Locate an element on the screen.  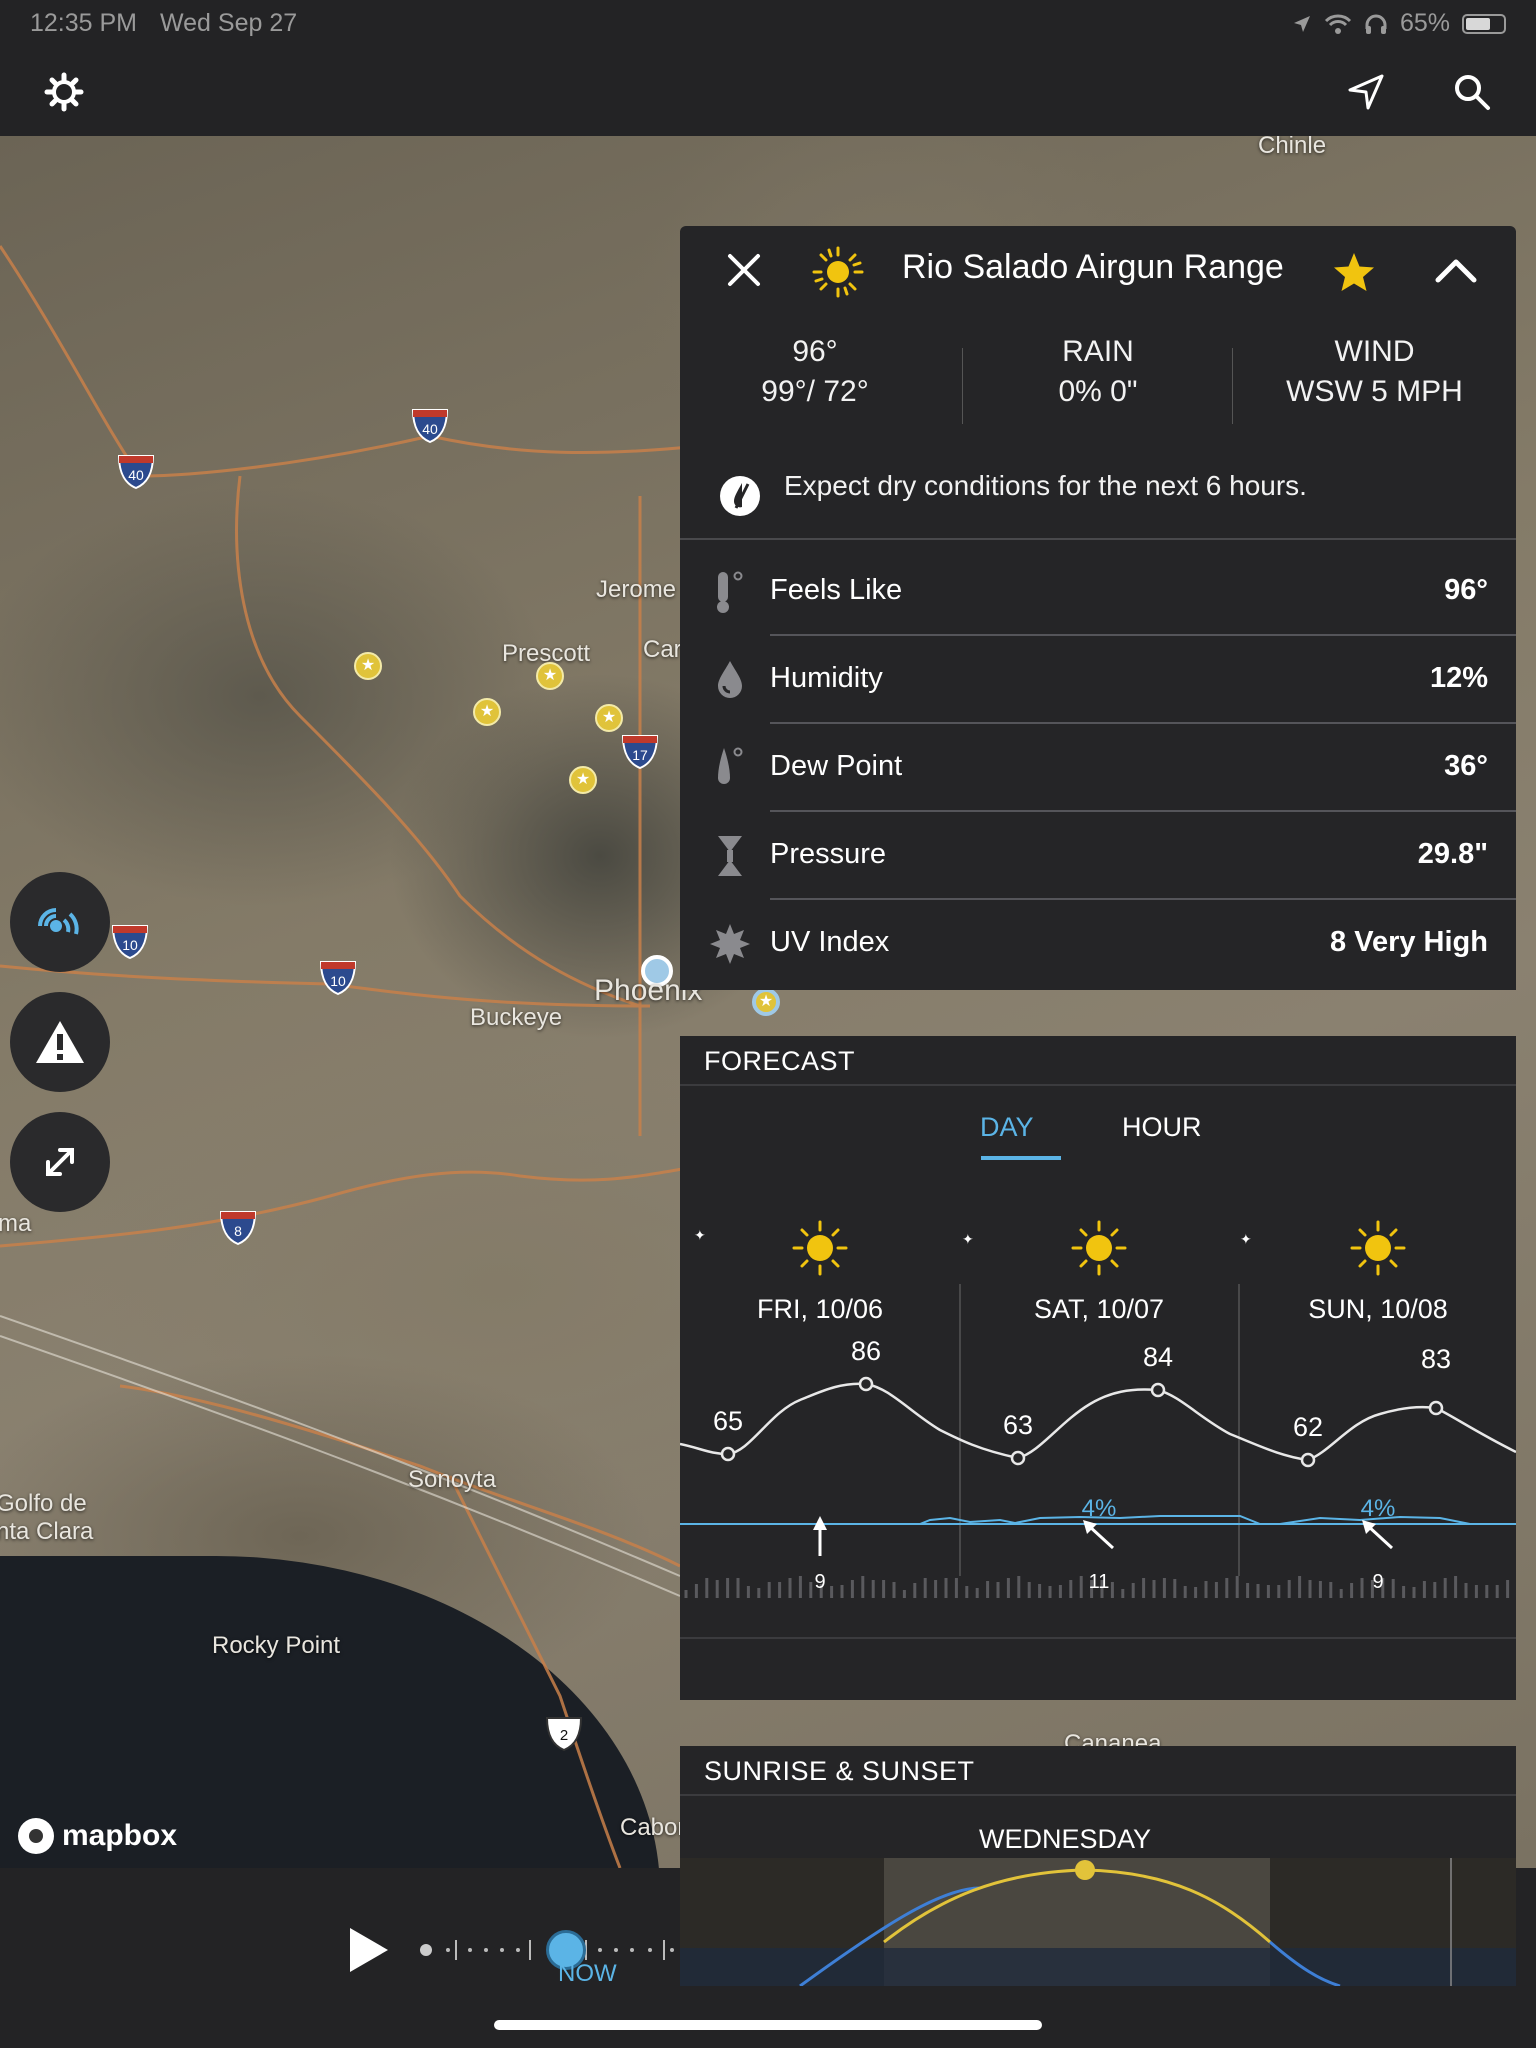
wifi-icon is located at coordinates (1338, 24).